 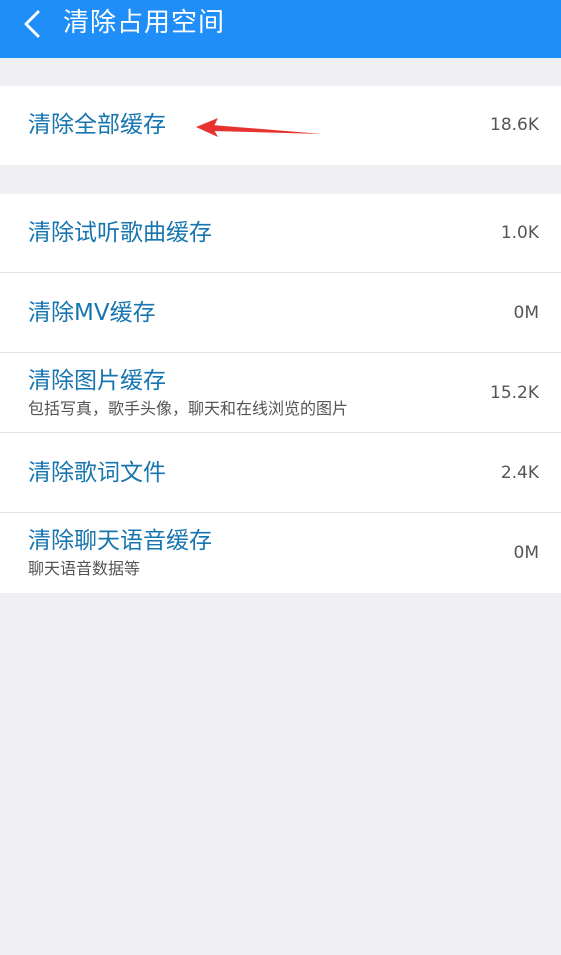 I want to click on title-bar: 清除占用空间, so click(x=280, y=29).